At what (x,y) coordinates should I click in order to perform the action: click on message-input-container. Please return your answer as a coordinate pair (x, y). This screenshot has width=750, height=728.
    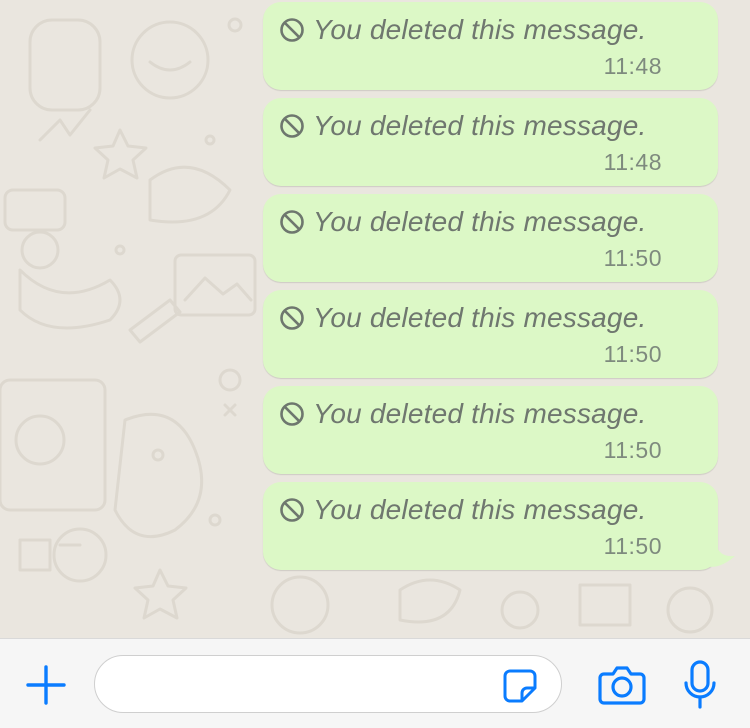
    Looking at the image, I should click on (328, 684).